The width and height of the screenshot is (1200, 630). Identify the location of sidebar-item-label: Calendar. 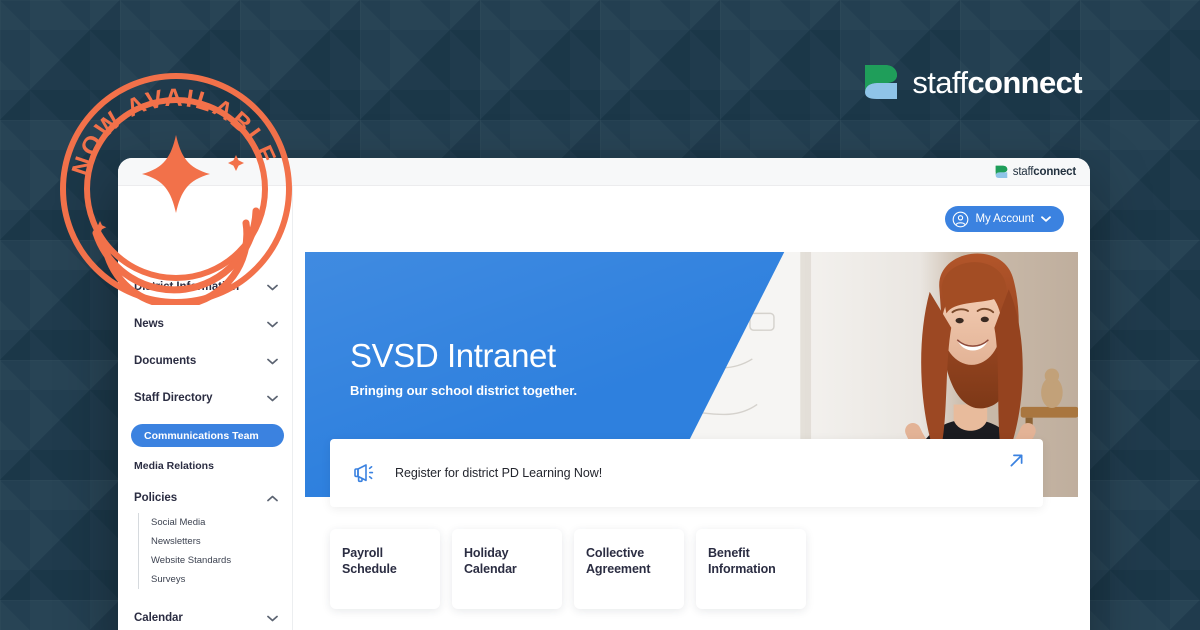
(158, 618).